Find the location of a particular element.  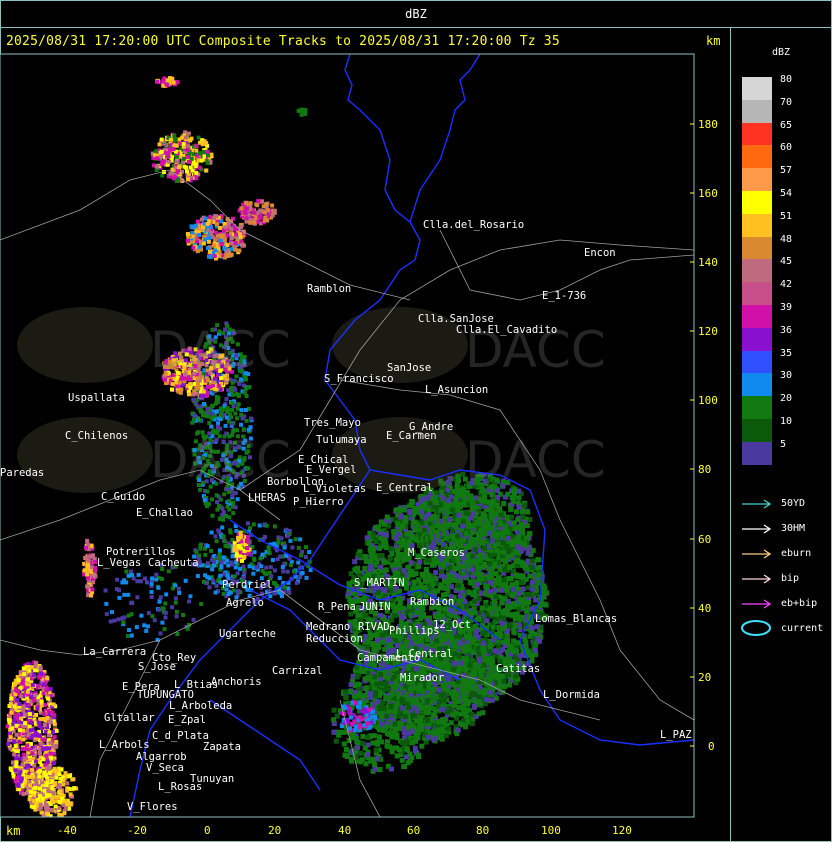

place-label: L_Arboleda is located at coordinates (201, 706).